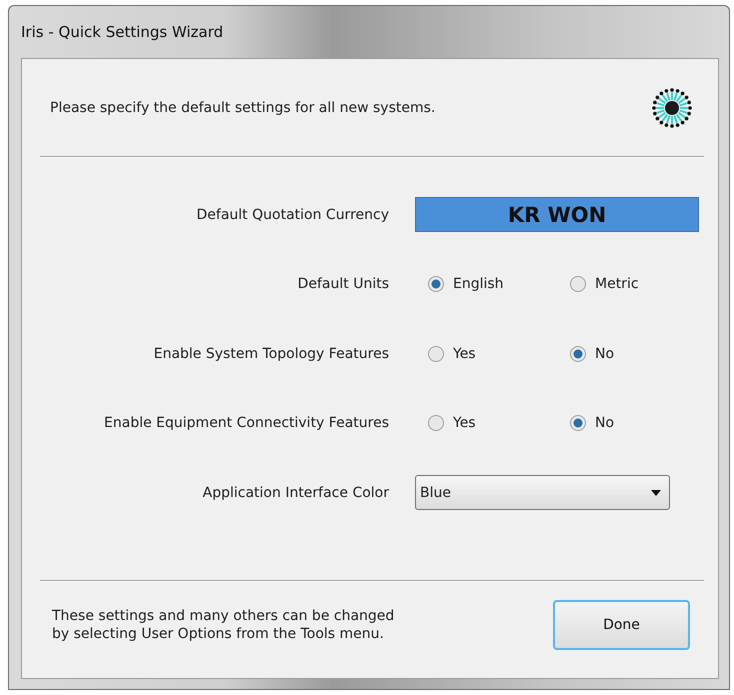 The height and width of the screenshot is (695, 734). Describe the element at coordinates (672, 108) in the screenshot. I see `logo-icon` at that location.